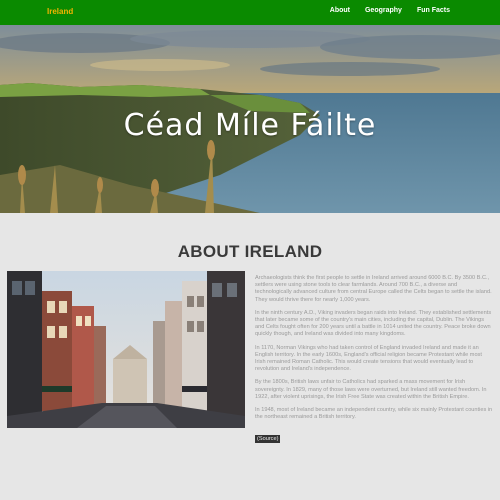 The height and width of the screenshot is (500, 500). I want to click on nav-links: About Geography Fun Facts, so click(390, 10).